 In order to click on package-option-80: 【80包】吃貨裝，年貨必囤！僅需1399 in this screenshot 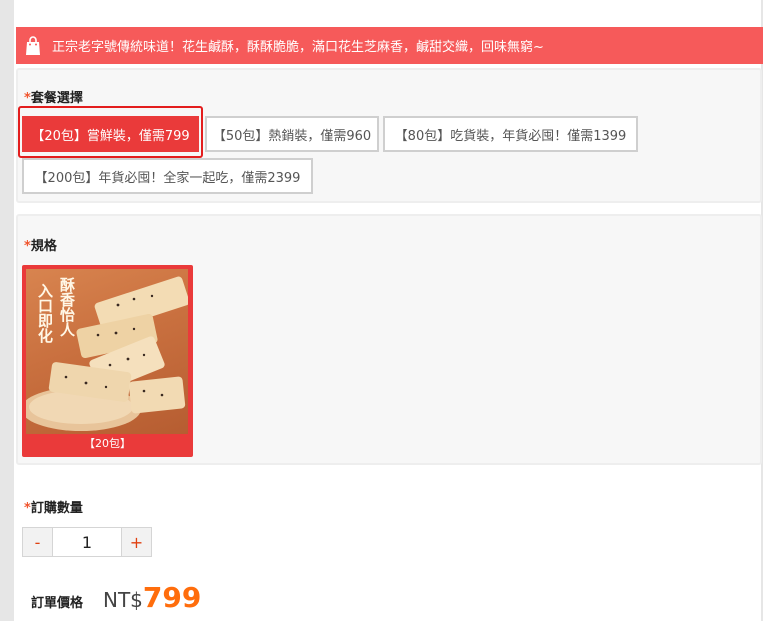, I will do `click(510, 134)`.